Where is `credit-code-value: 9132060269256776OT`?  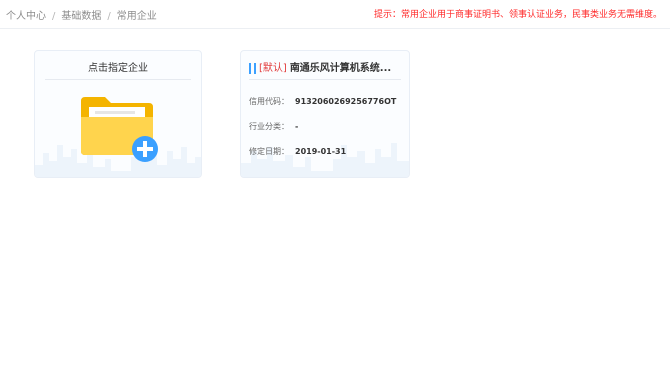
credit-code-value: 9132060269256776OT is located at coordinates (346, 101).